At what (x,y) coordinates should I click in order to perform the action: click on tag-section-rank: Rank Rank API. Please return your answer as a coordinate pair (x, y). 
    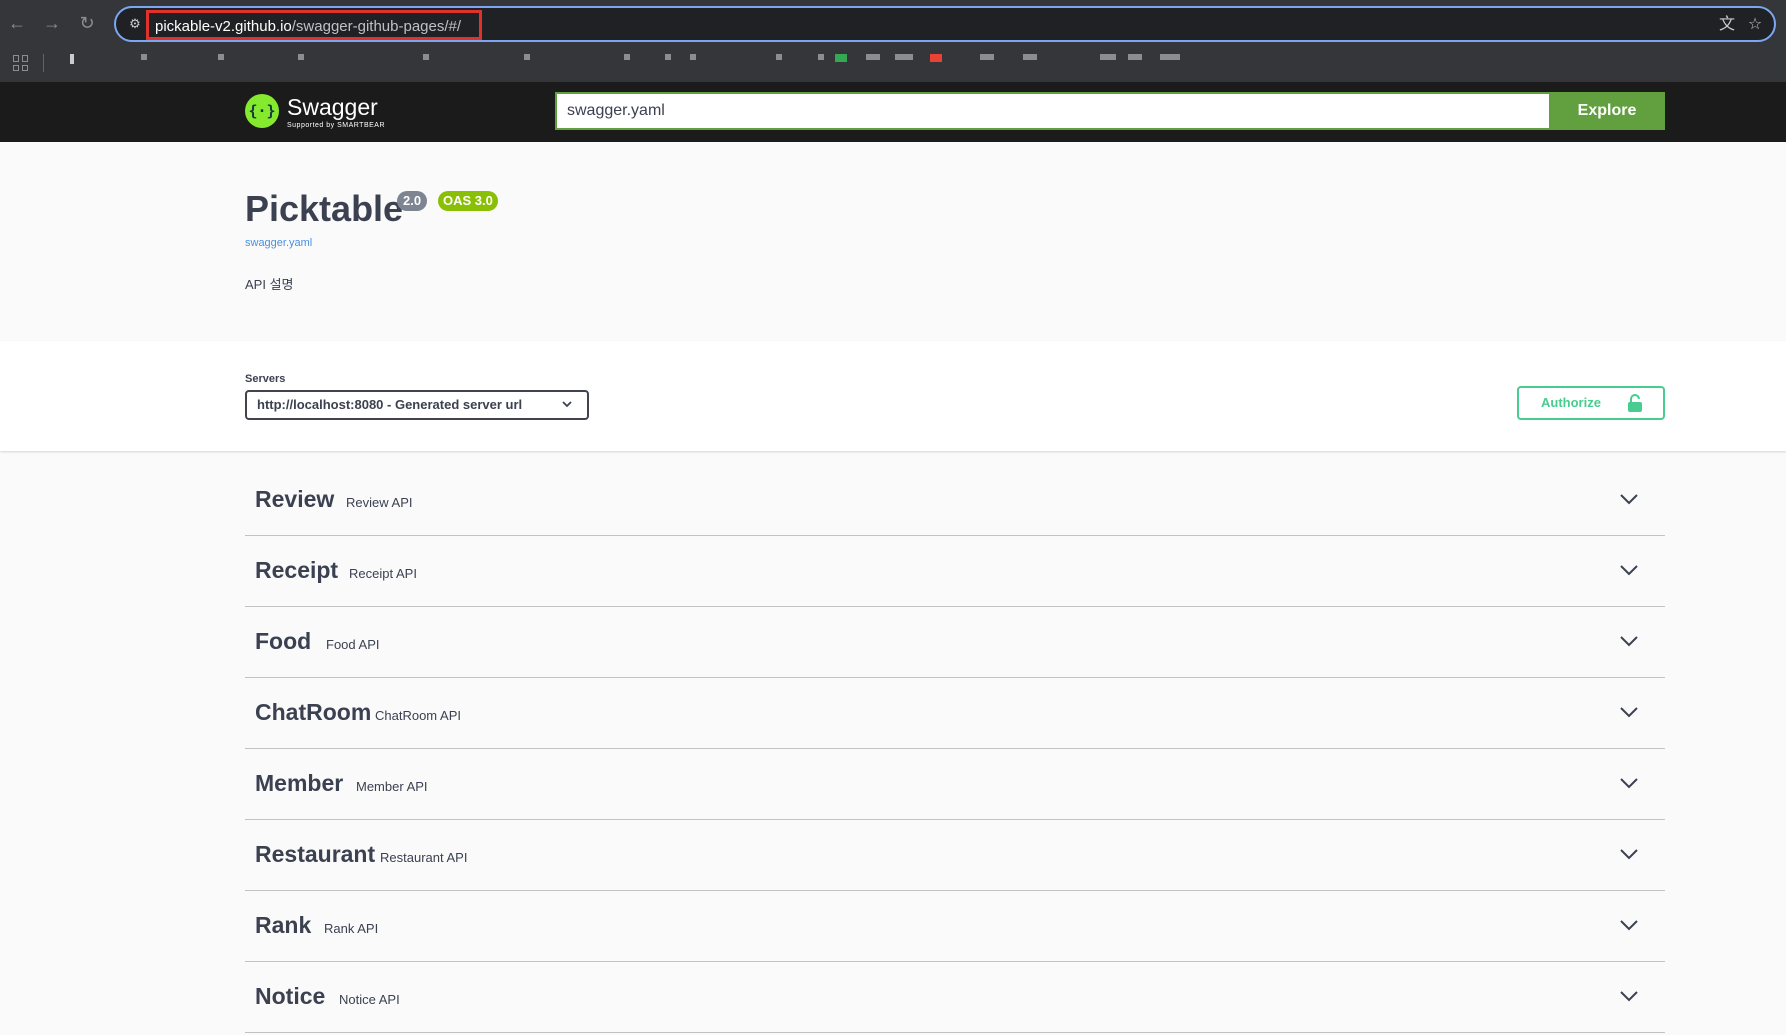
    Looking at the image, I should click on (955, 926).